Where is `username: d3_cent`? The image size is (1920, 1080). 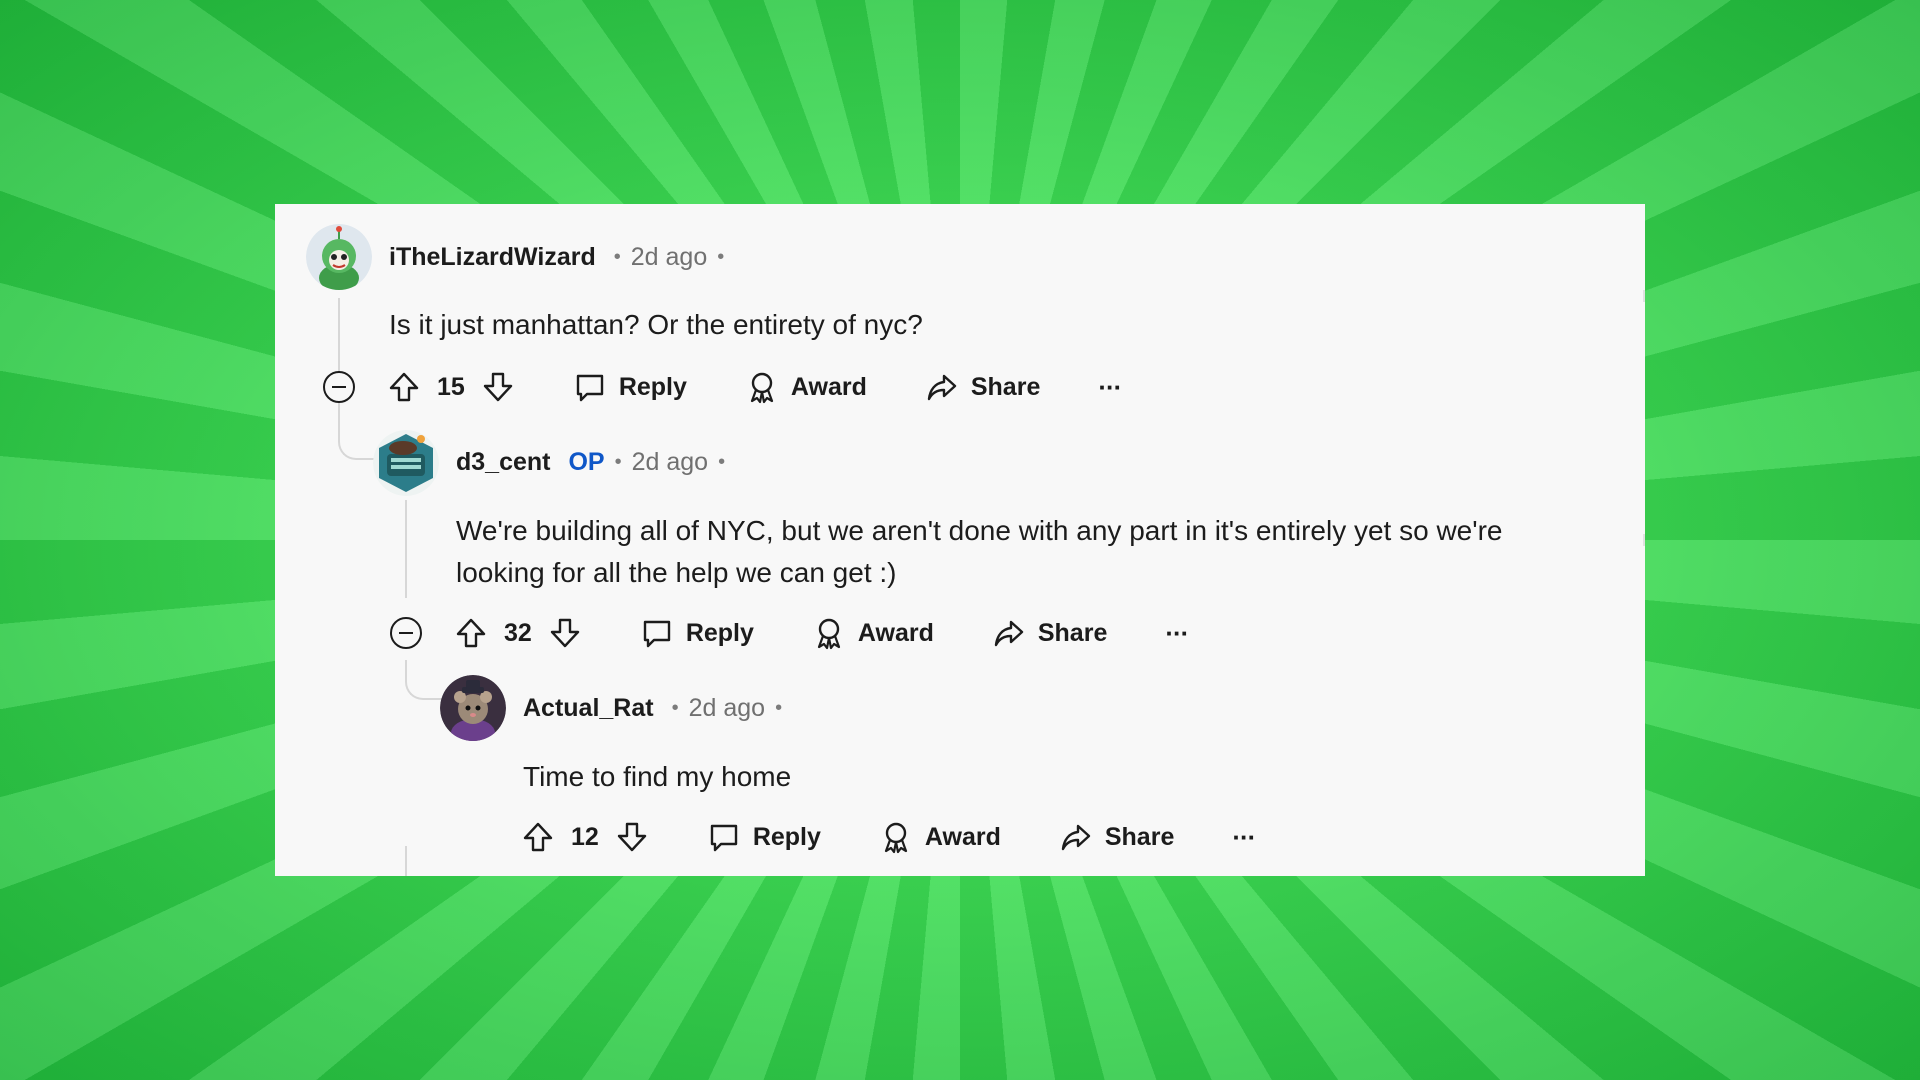
username: d3_cent is located at coordinates (503, 462).